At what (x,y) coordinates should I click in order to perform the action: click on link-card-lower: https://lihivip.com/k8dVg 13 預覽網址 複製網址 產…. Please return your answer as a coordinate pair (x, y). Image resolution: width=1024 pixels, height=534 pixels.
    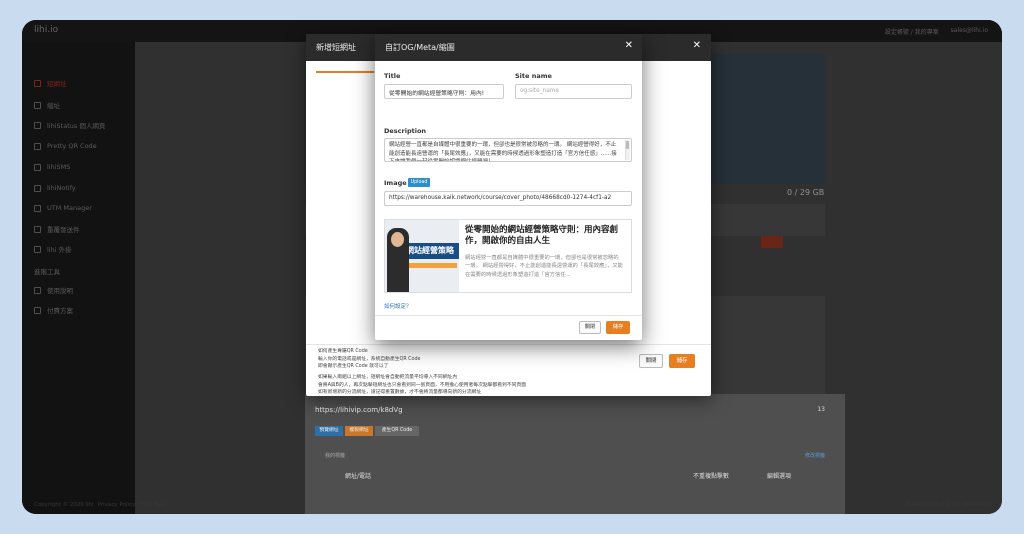
    Looking at the image, I should click on (575, 454).